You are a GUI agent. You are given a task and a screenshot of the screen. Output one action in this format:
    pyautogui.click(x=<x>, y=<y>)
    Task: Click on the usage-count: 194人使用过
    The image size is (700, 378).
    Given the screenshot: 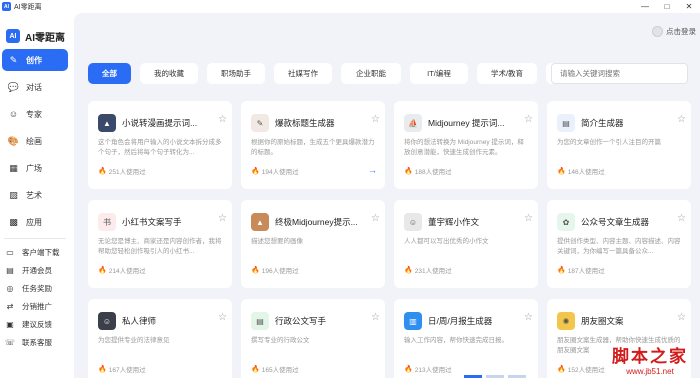 What is the action you would take?
    pyautogui.click(x=280, y=172)
    